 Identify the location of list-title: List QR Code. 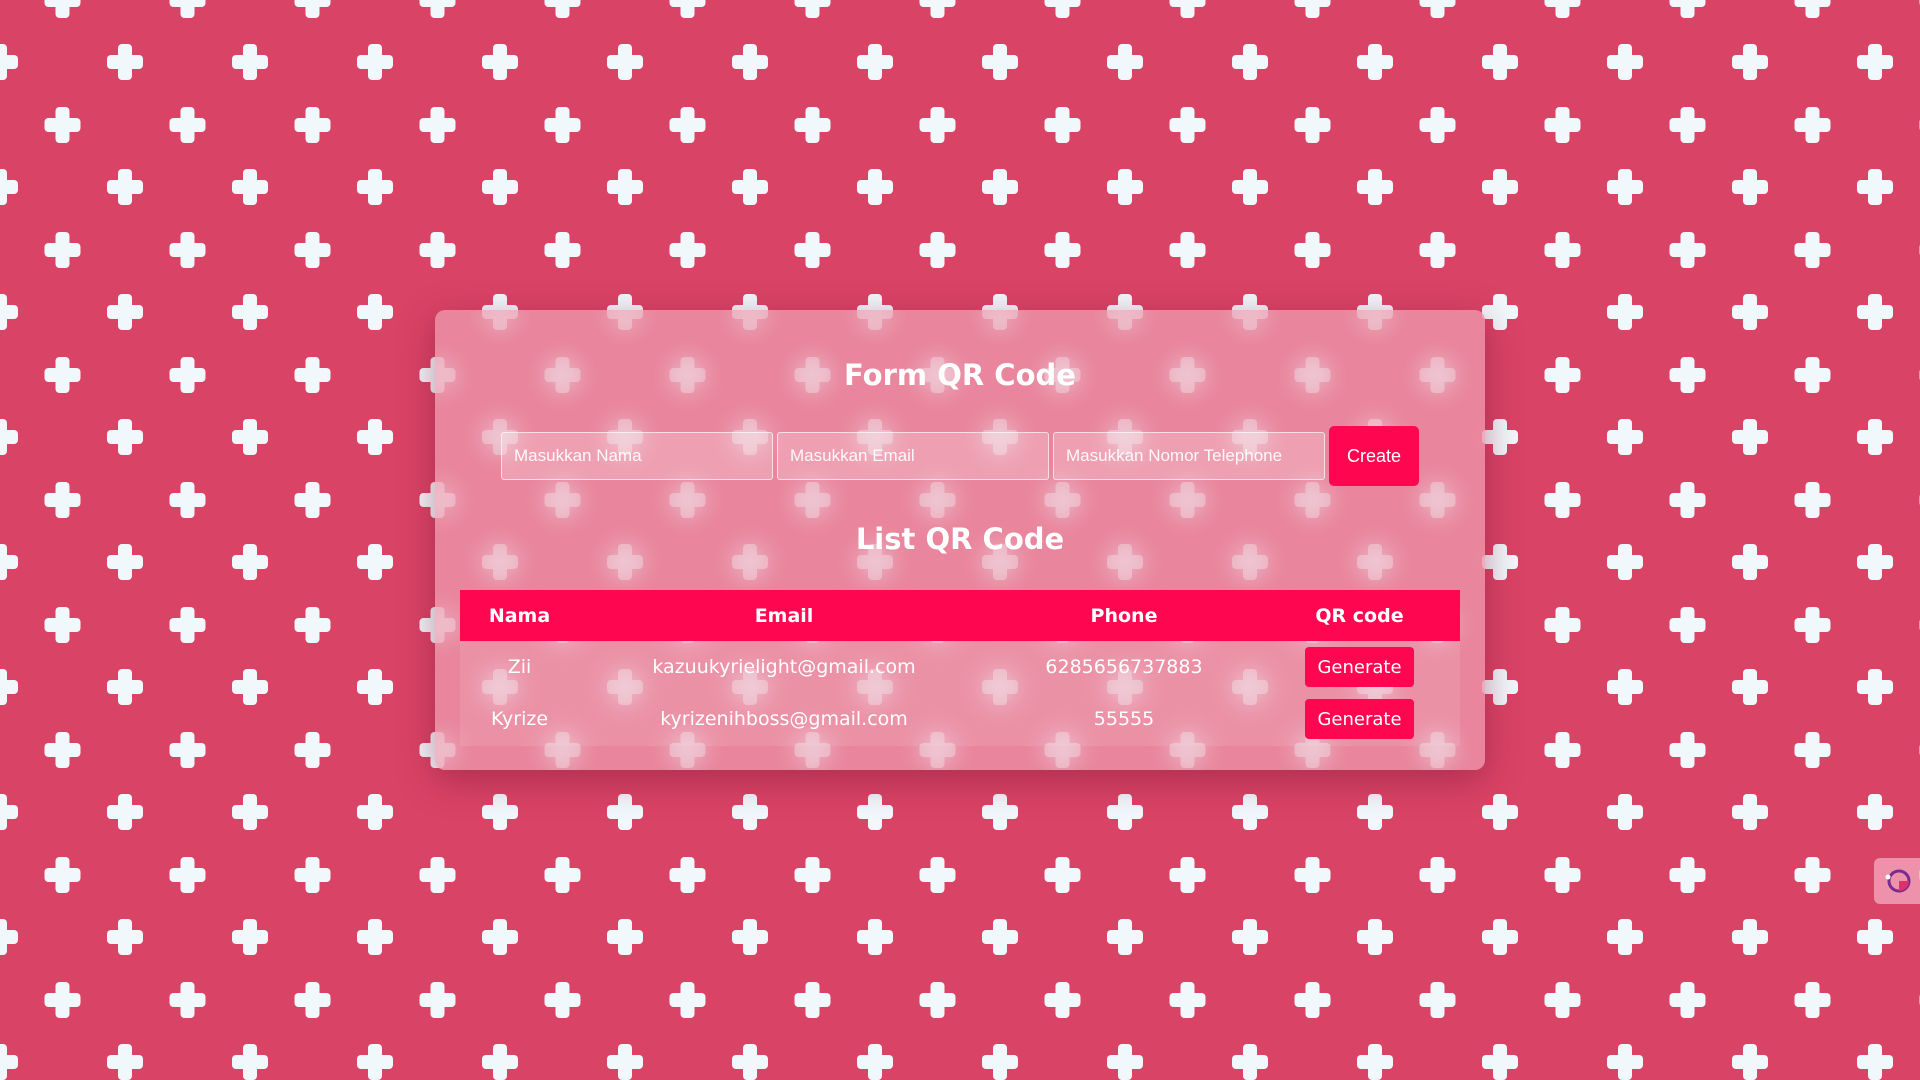
(960, 539).